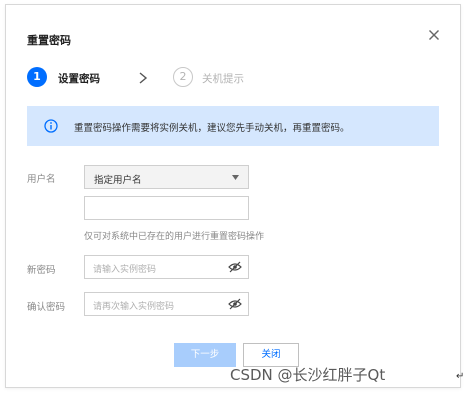  What do you see at coordinates (205, 355) in the screenshot?
I see `next-button: 下一步` at bounding box center [205, 355].